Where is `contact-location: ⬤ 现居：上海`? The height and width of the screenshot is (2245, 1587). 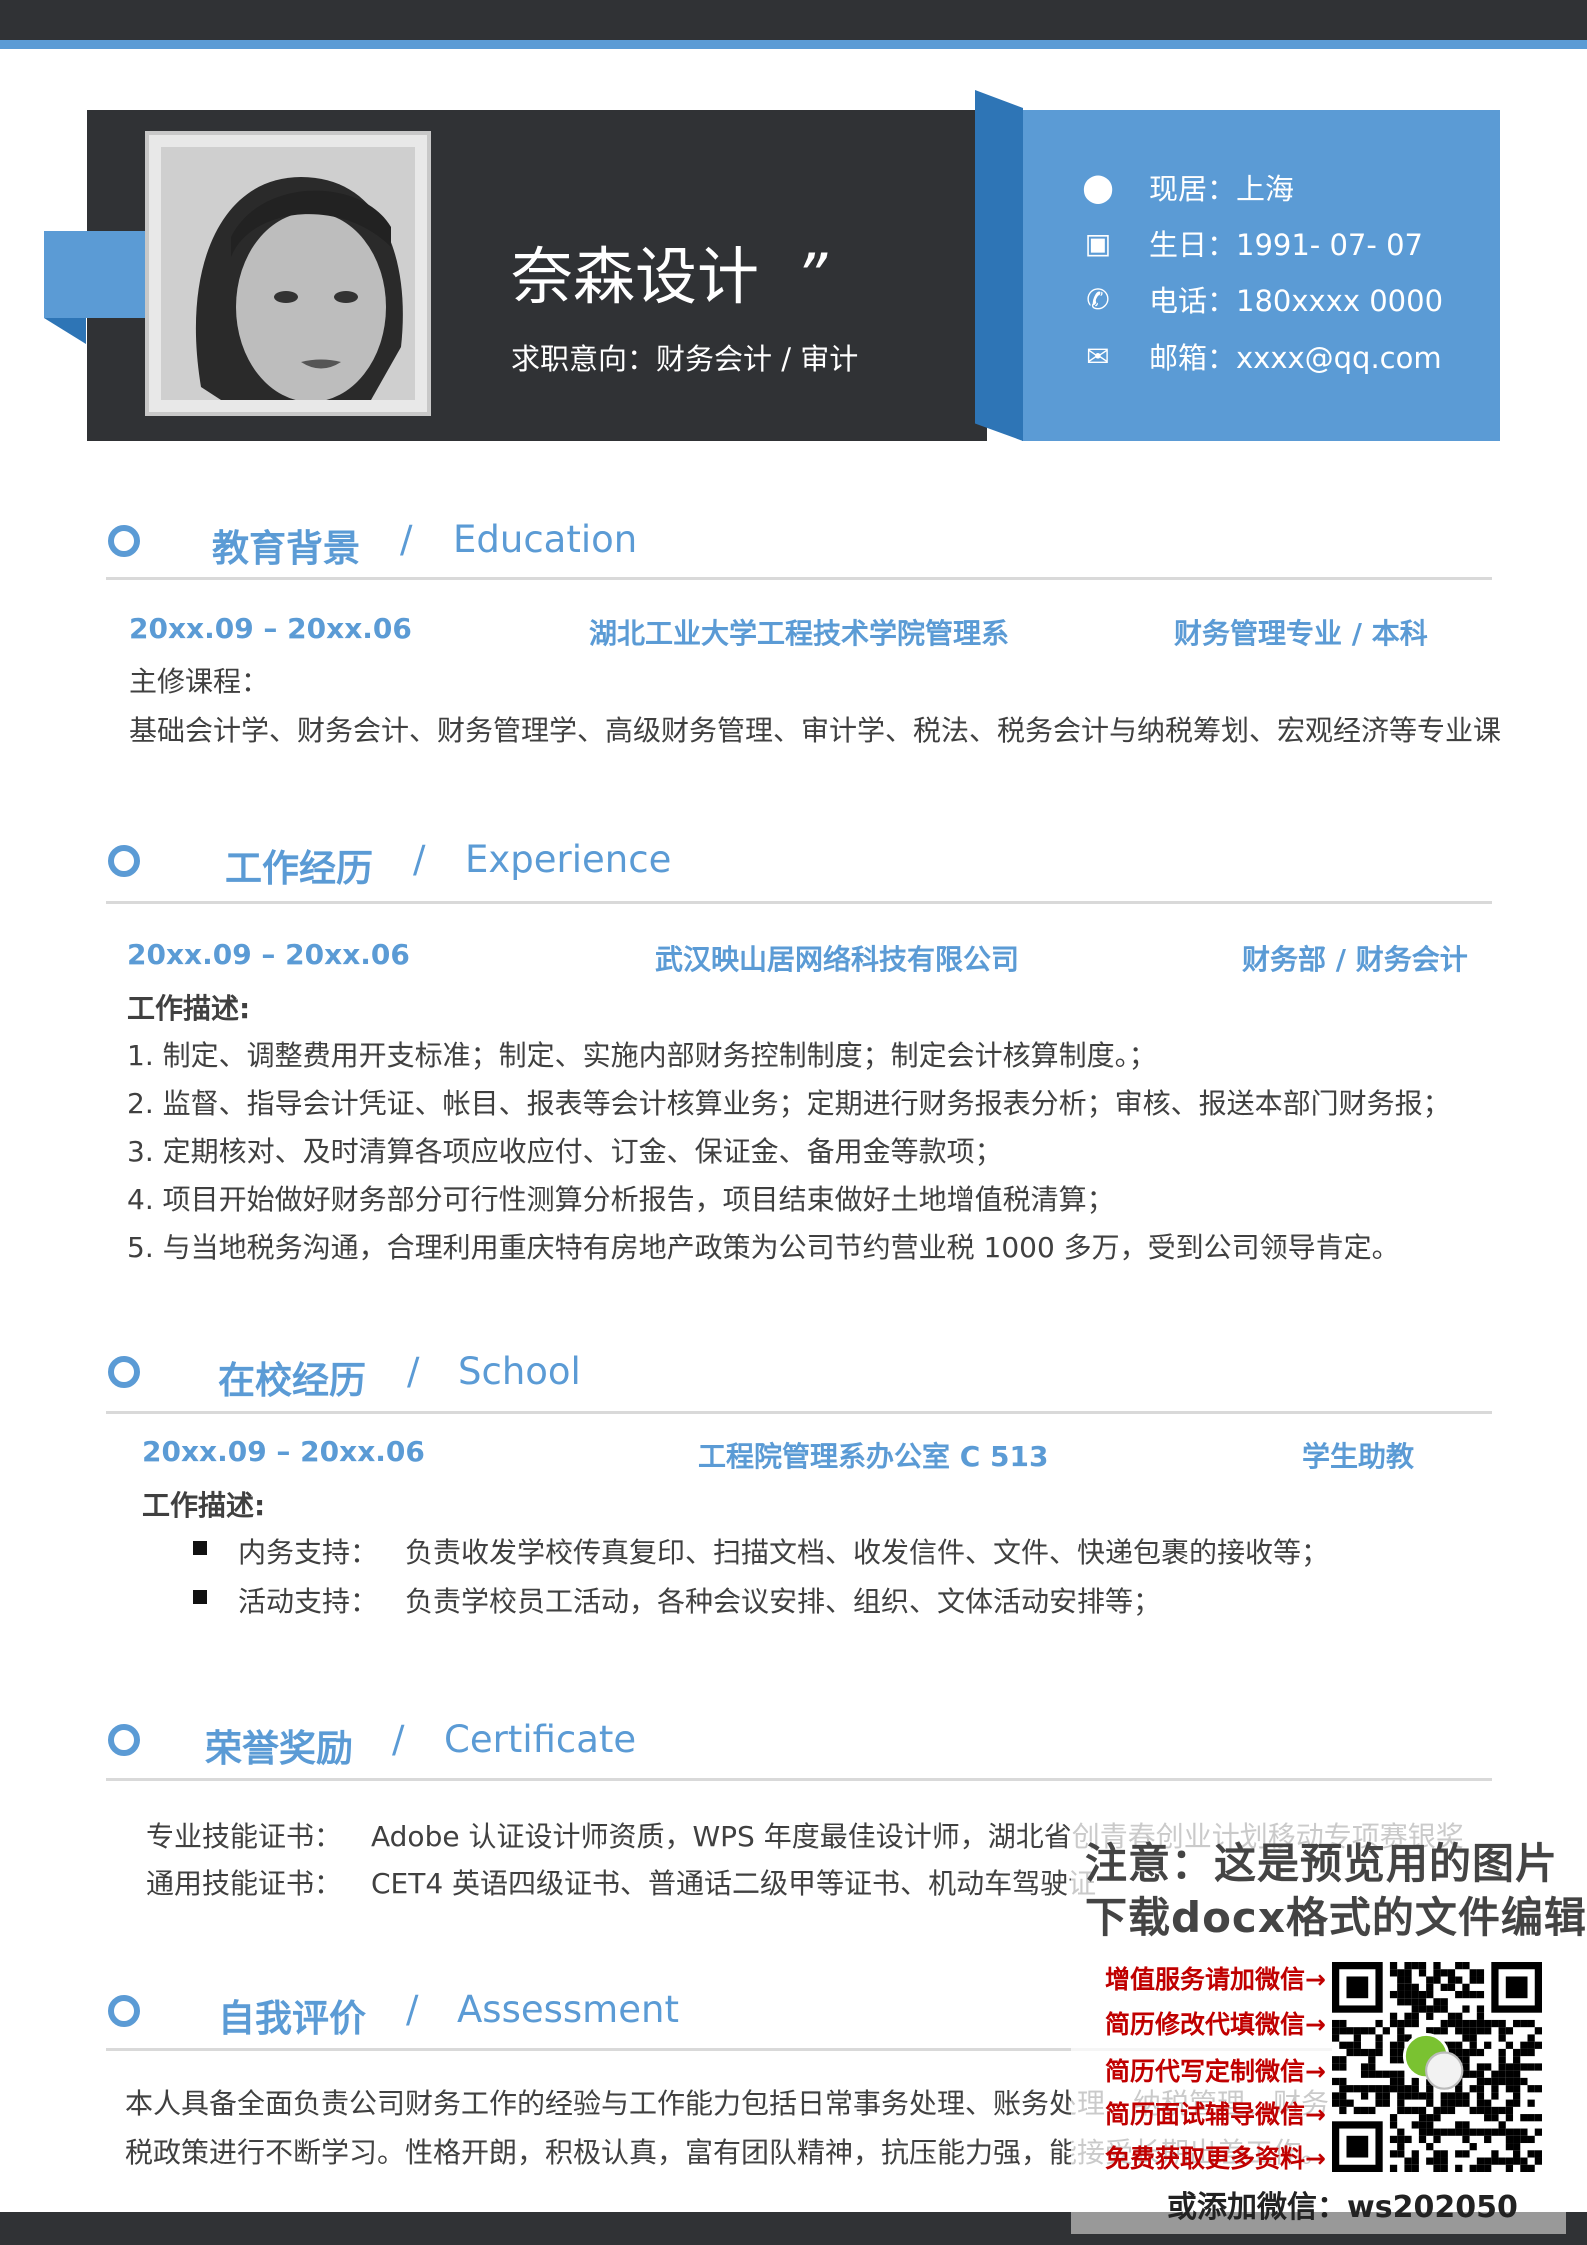 contact-location: ⬤ 现居：上海 is located at coordinates (1187, 187).